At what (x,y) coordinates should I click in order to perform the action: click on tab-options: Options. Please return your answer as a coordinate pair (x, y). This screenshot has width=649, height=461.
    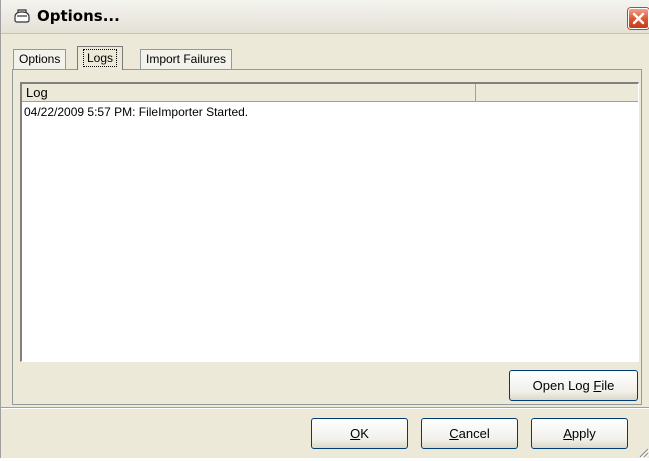
    Looking at the image, I should click on (40, 59).